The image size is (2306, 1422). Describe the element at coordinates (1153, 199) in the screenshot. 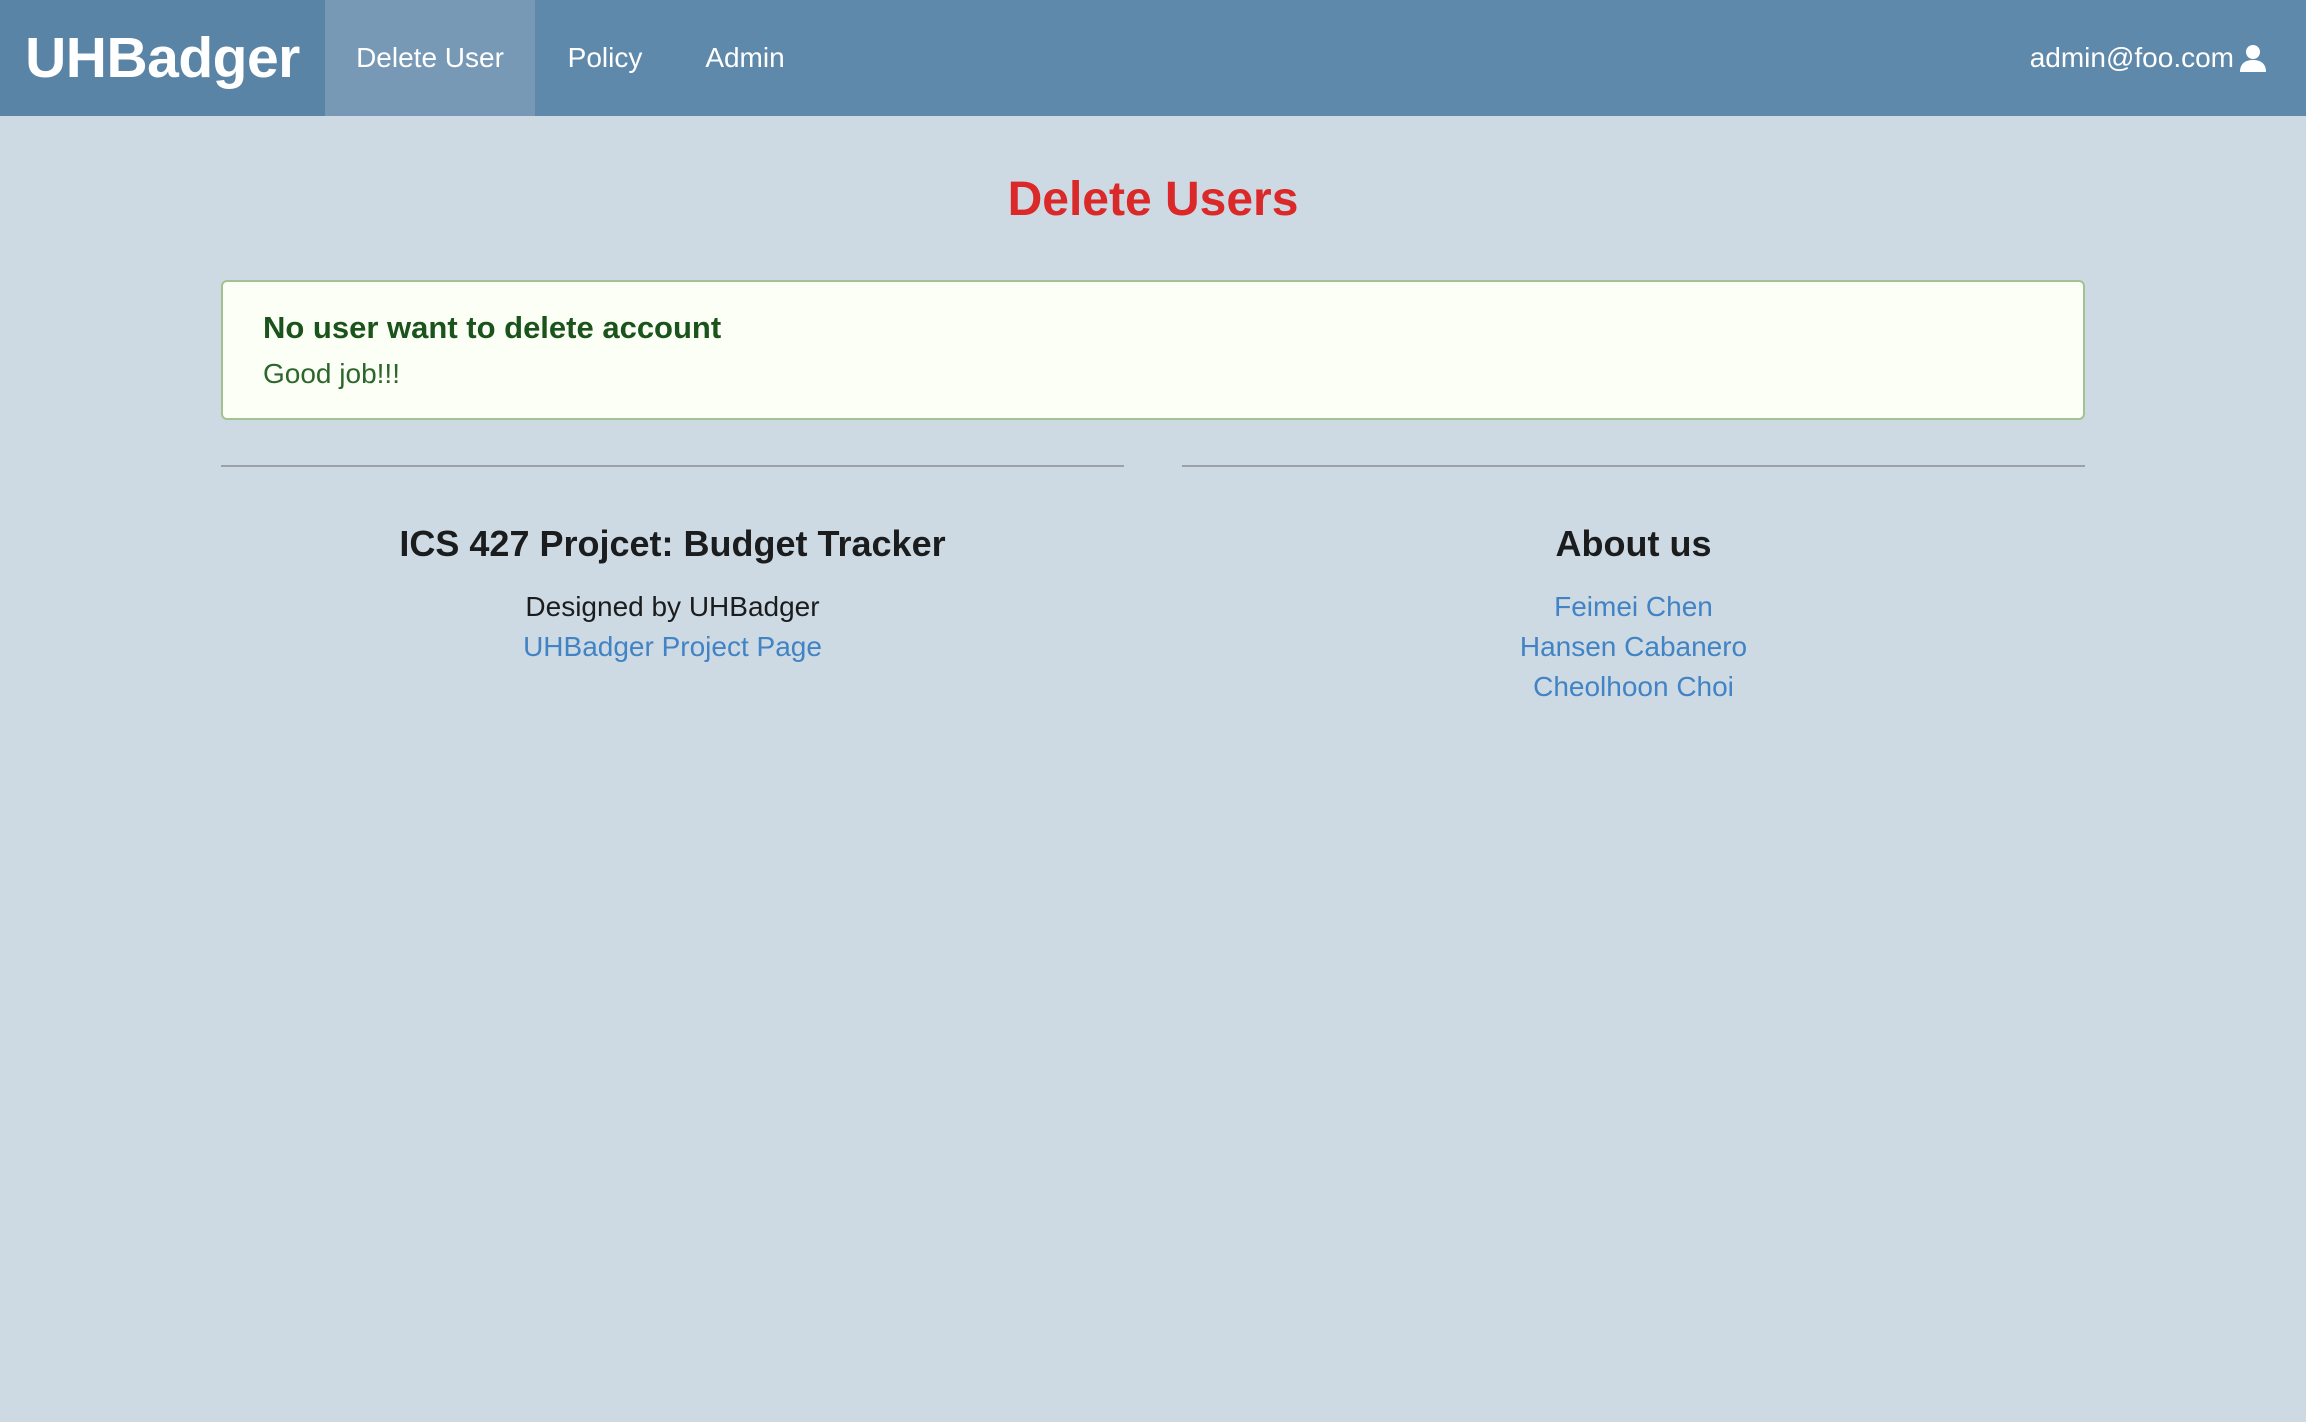

I see `page-title: Delete Users` at that location.